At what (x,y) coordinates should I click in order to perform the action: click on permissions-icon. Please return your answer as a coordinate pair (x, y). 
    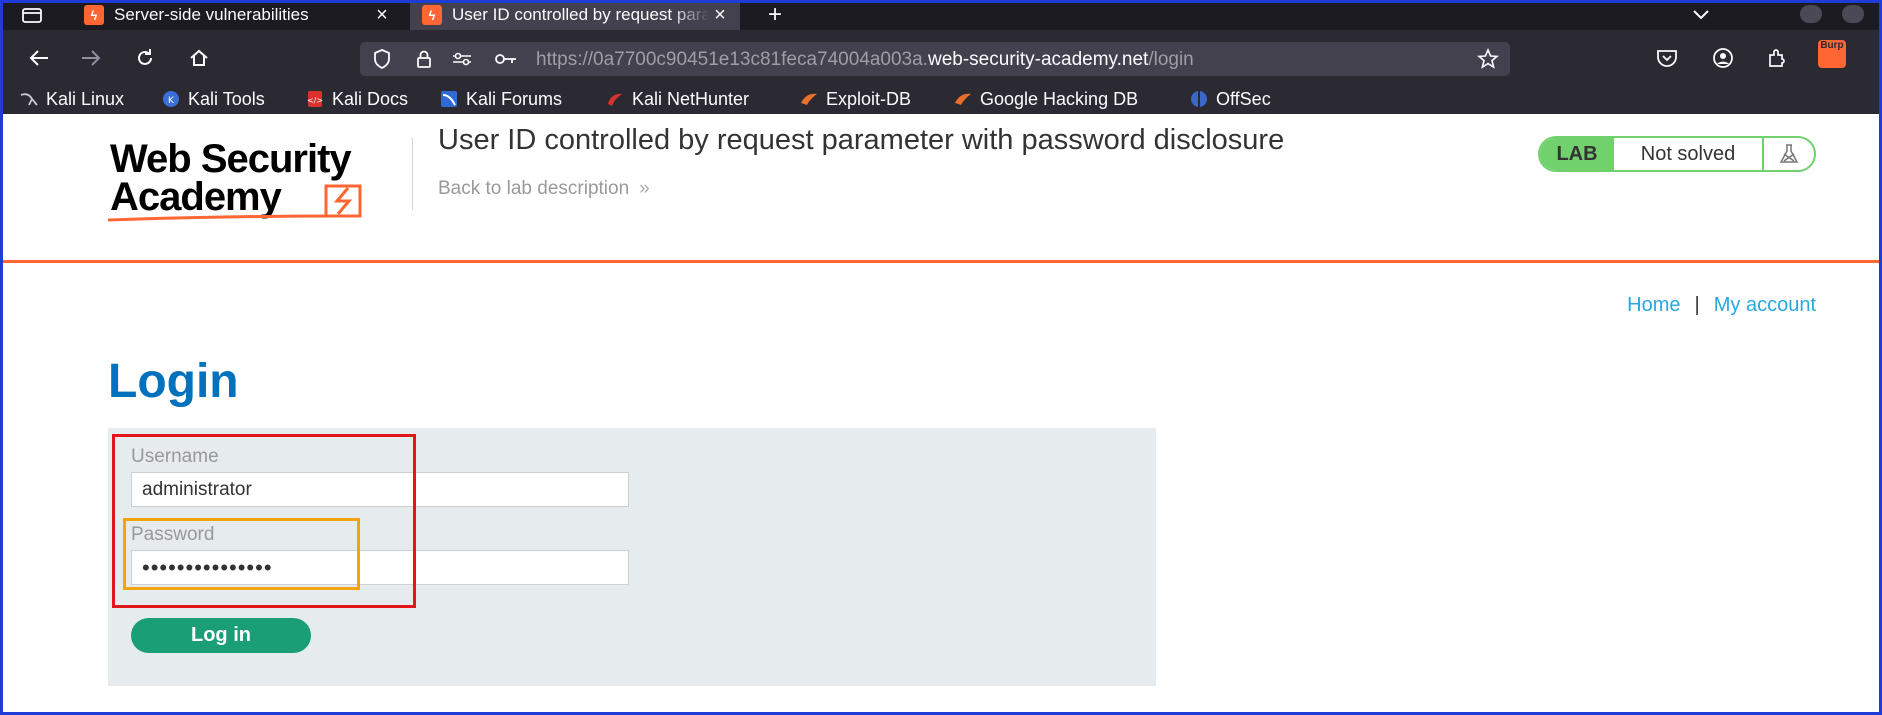
    Looking at the image, I should click on (462, 59).